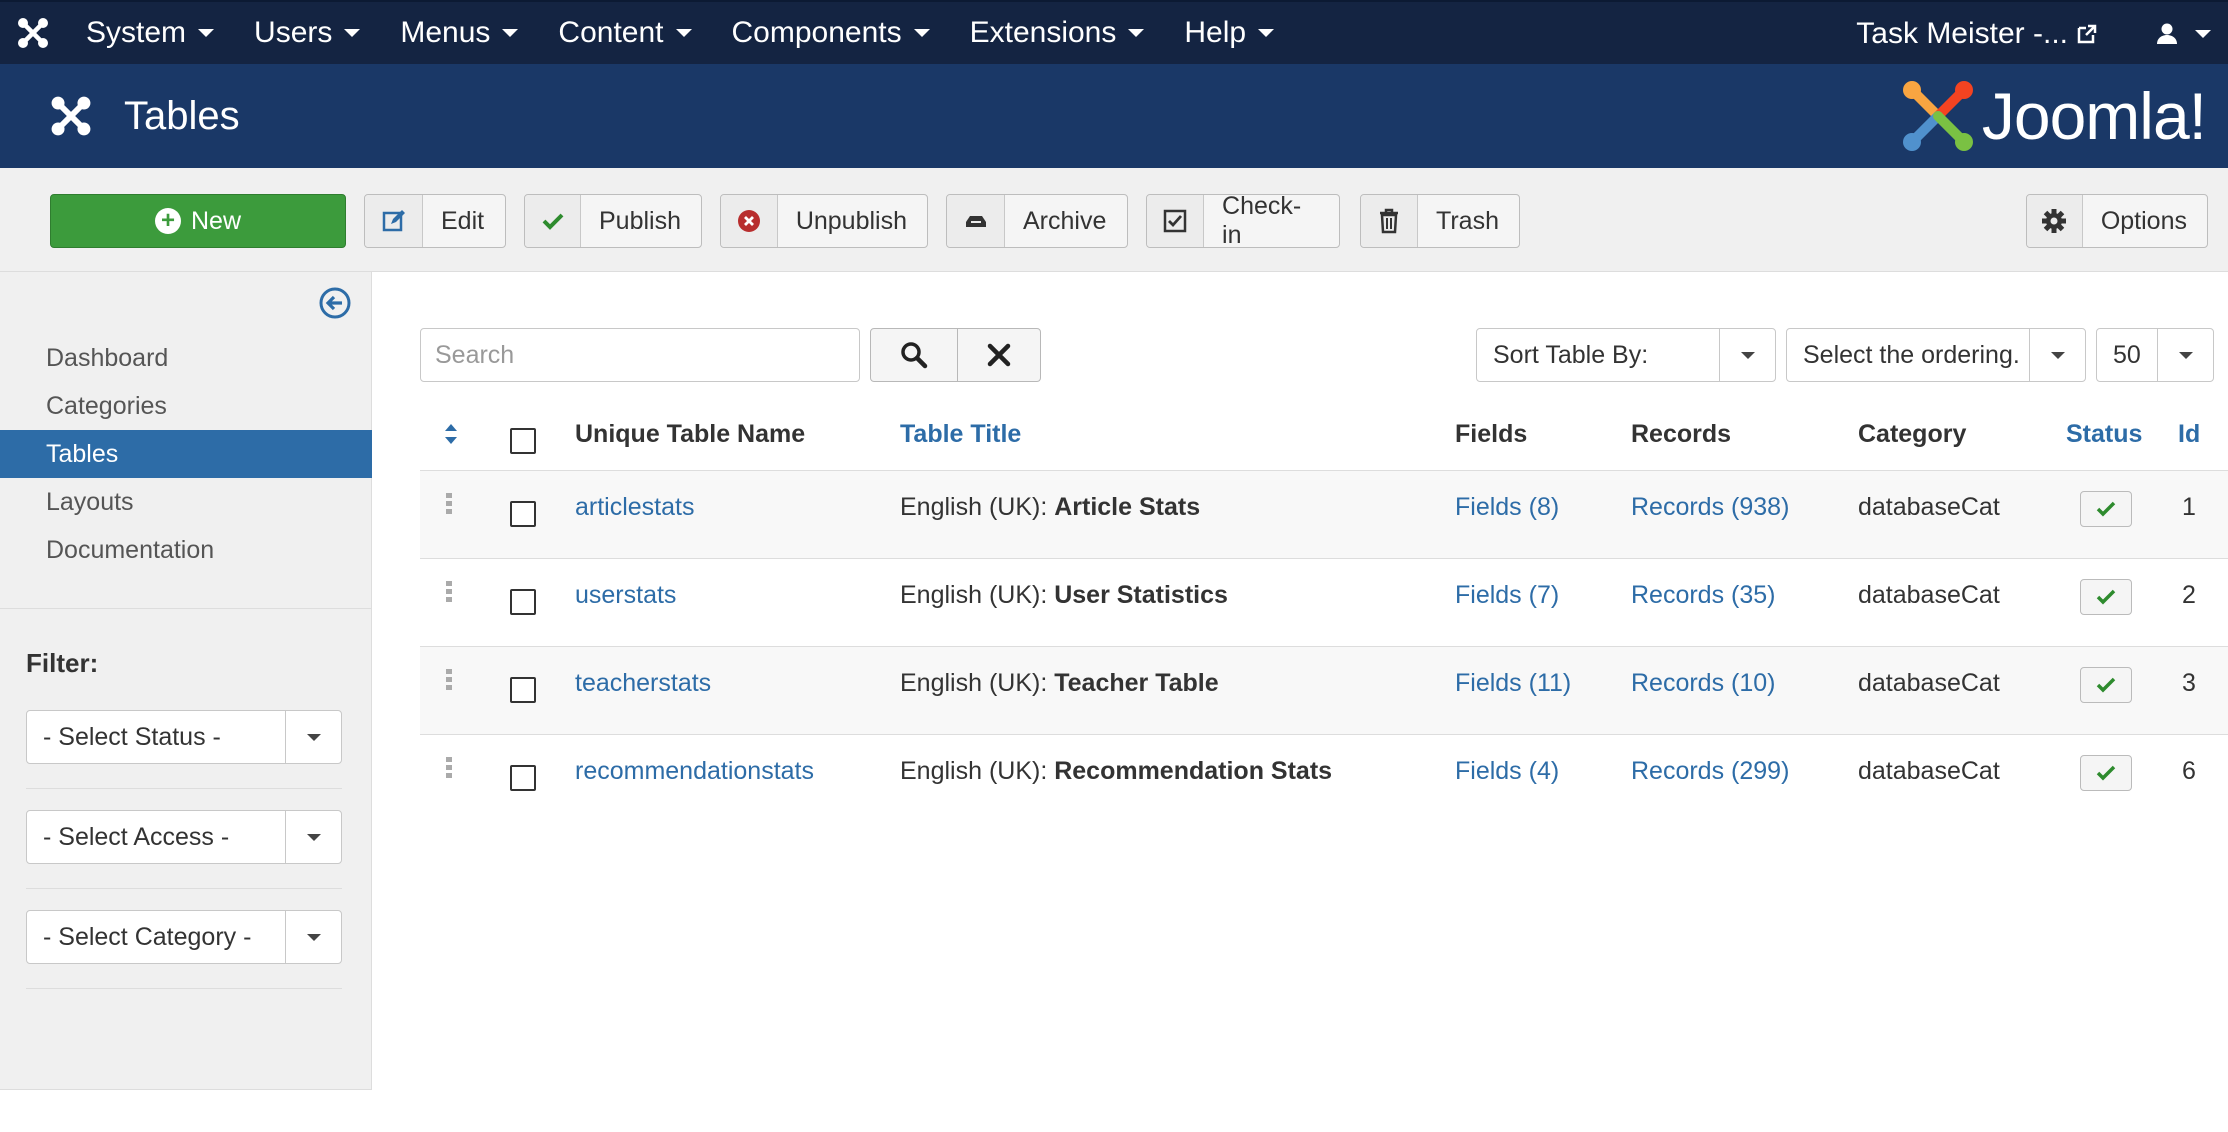 This screenshot has width=2228, height=1132. Describe the element at coordinates (1912, 434) in the screenshot. I see `col-header-category: Category` at that location.